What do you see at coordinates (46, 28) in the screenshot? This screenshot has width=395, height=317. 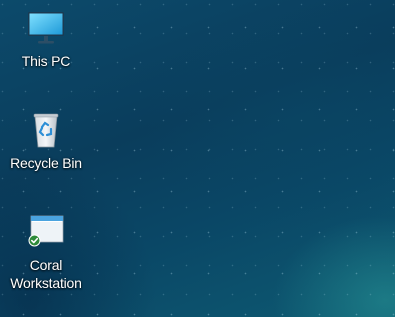 I see `monitor-icon` at bounding box center [46, 28].